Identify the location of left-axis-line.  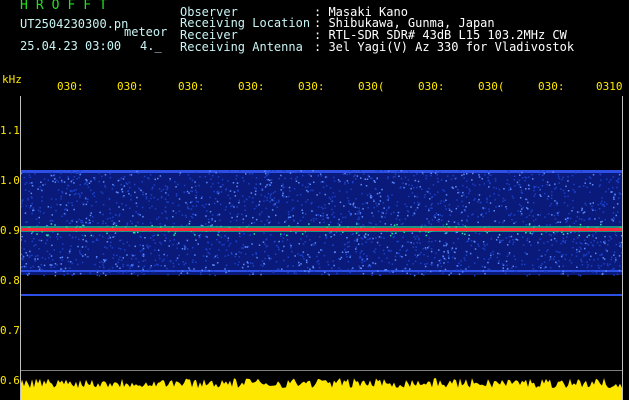
(20, 248).